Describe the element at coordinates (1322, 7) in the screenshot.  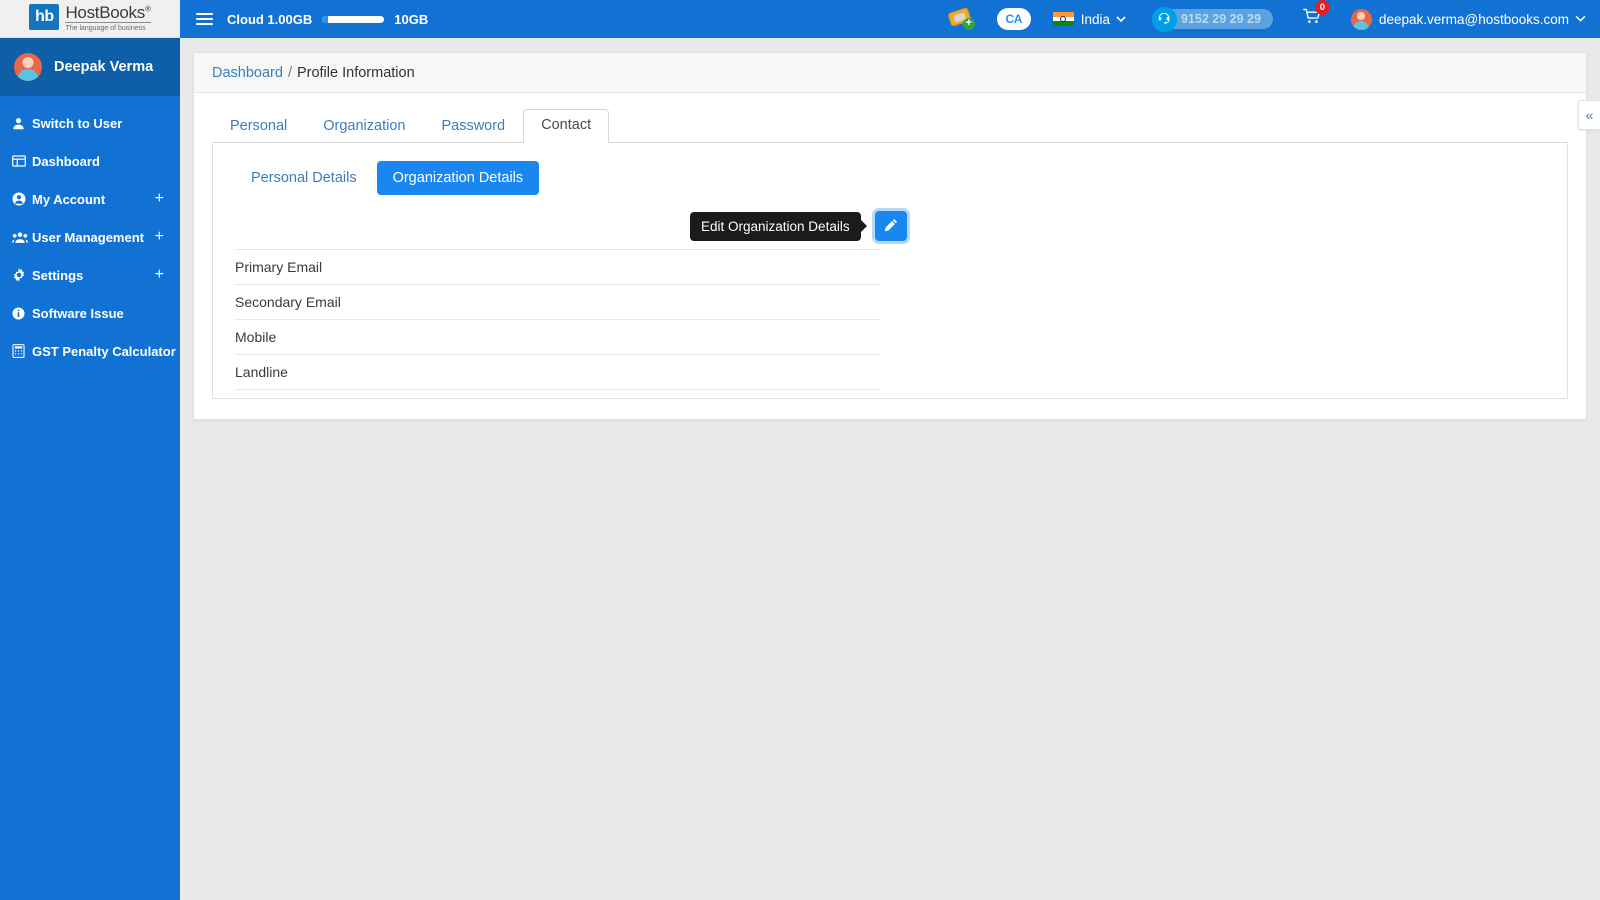
I see `cart-count-badge: 0` at that location.